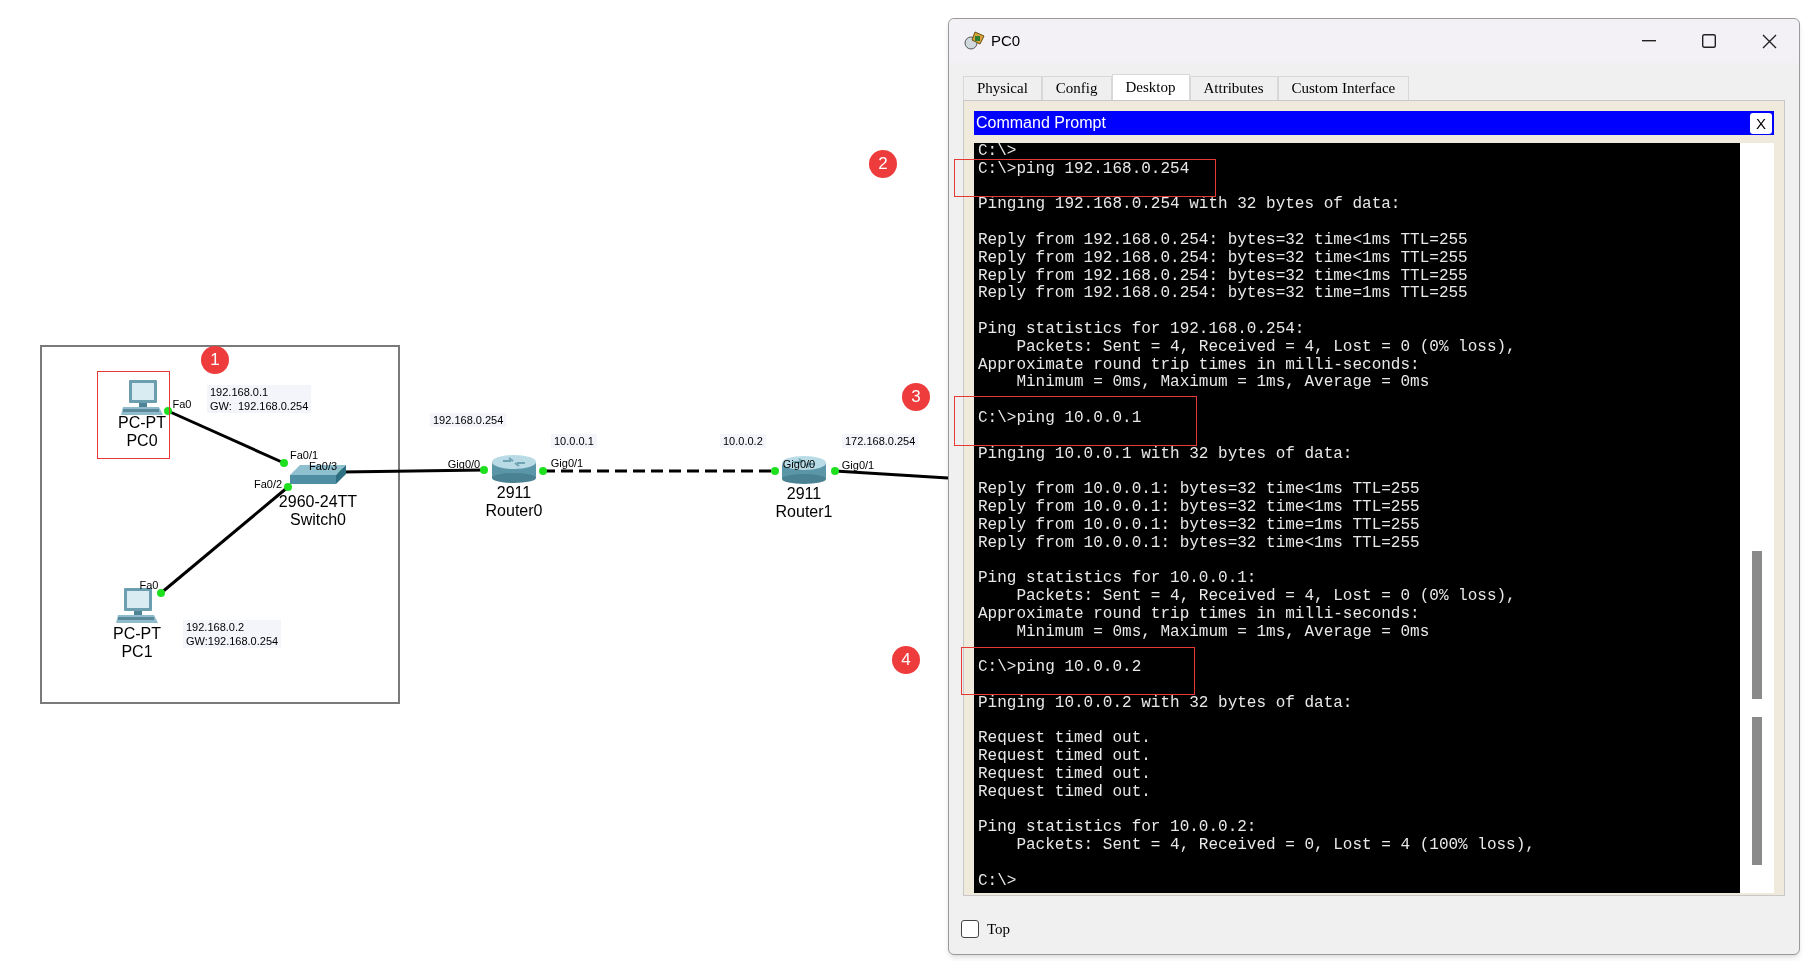  What do you see at coordinates (1117, 579) in the screenshot?
I see `terminal-line: Ping statistics for 10.0.0.1:` at bounding box center [1117, 579].